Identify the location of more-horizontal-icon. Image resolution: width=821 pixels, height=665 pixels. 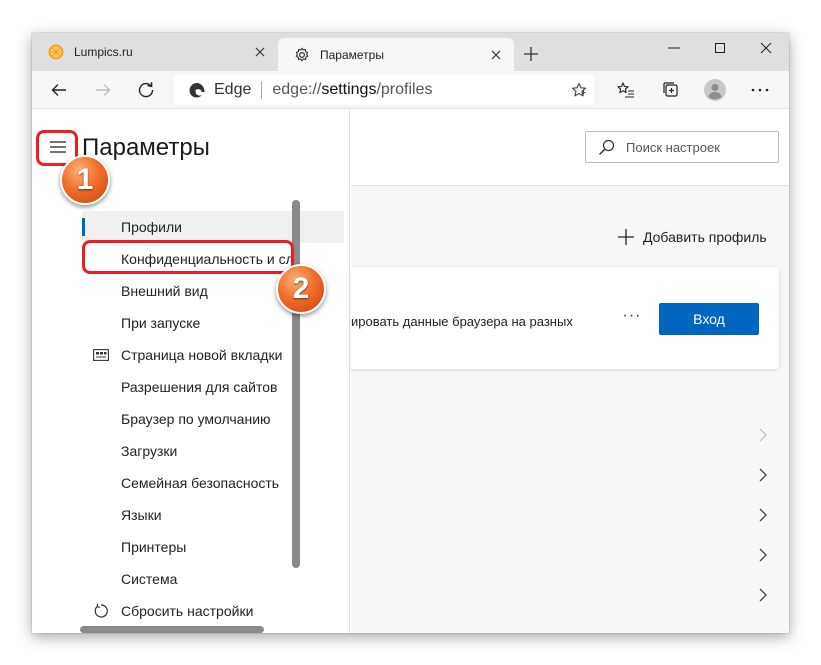
(760, 90).